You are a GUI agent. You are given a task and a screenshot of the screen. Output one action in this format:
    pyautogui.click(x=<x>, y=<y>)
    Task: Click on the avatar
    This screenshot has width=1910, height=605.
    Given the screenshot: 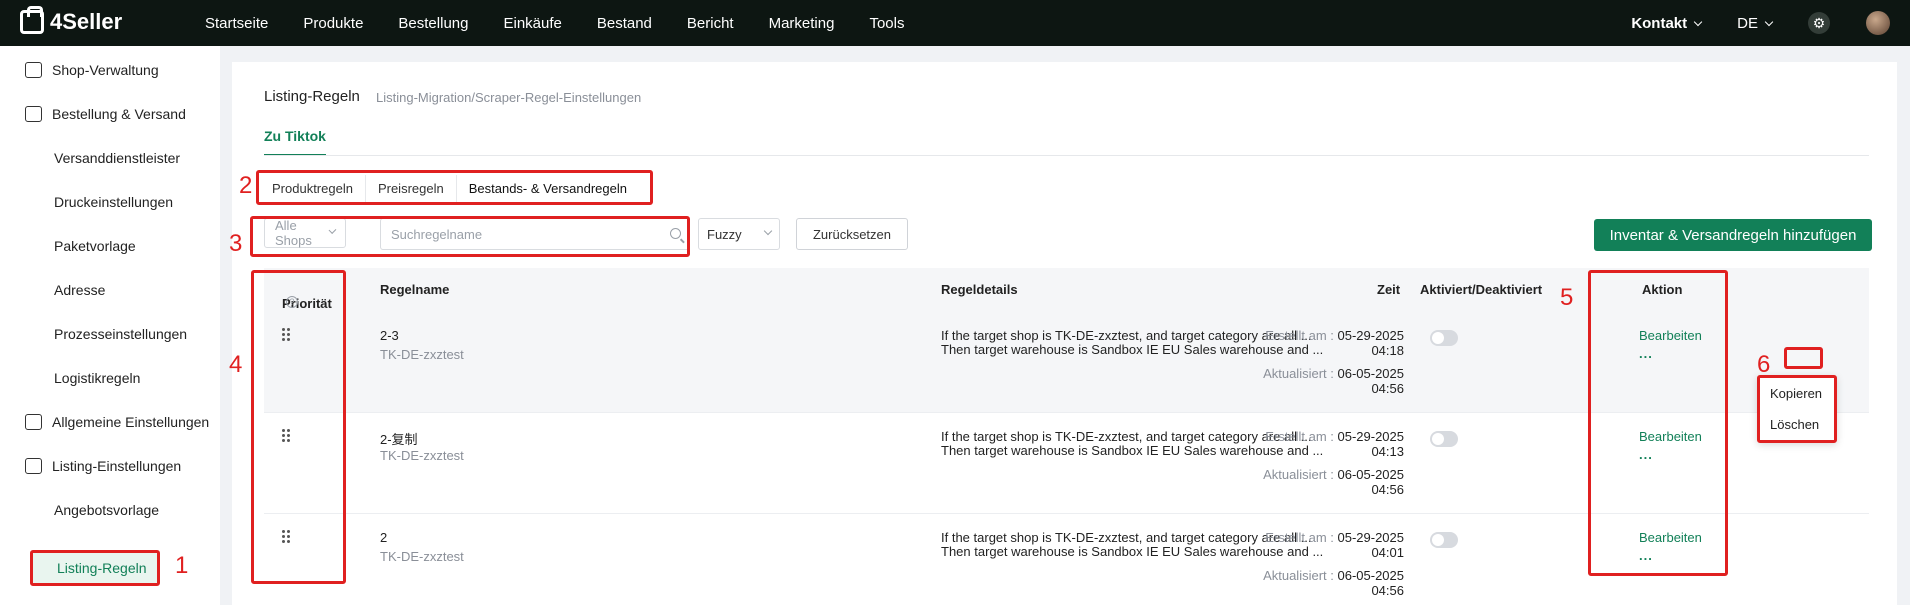 What is the action you would take?
    pyautogui.click(x=1878, y=23)
    